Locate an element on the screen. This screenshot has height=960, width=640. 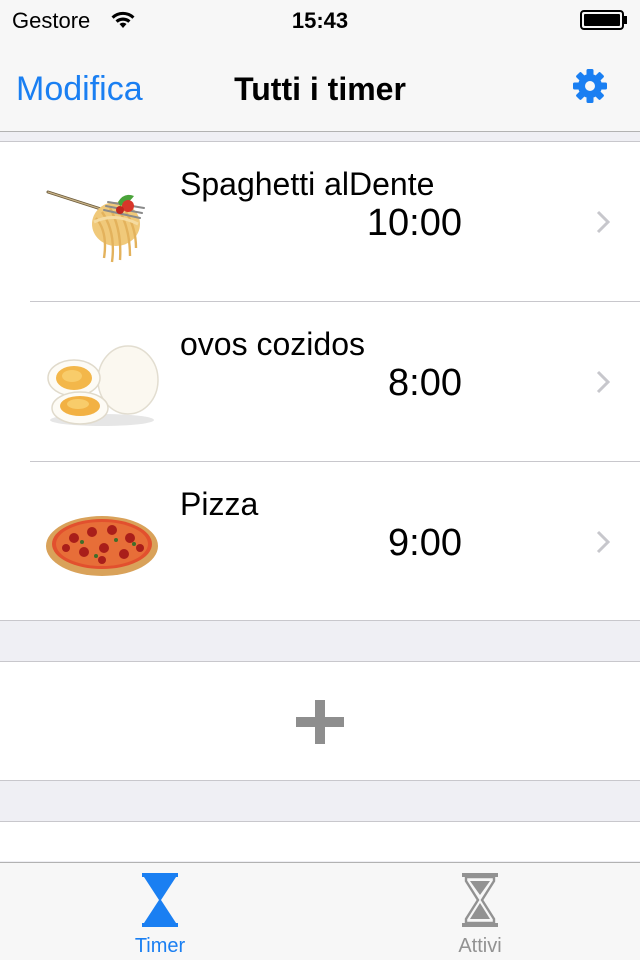
status-bar: Gestore 15:43 is located at coordinates (320, 20).